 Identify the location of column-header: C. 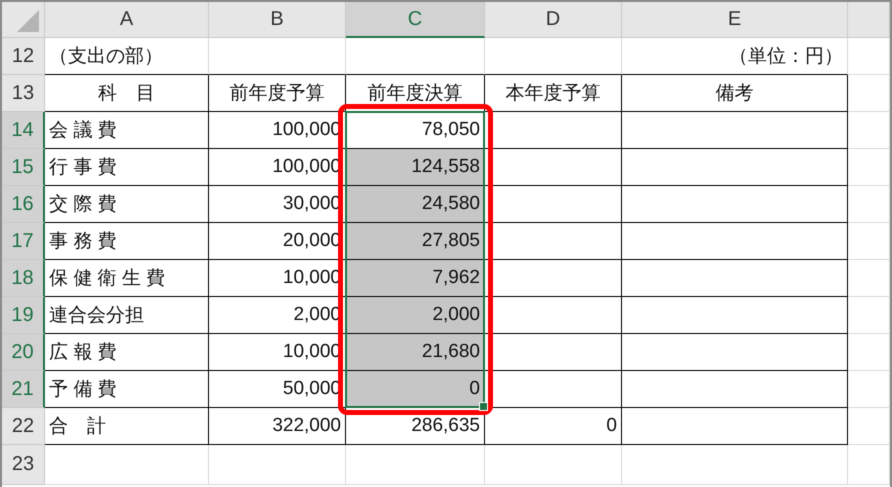
(415, 20).